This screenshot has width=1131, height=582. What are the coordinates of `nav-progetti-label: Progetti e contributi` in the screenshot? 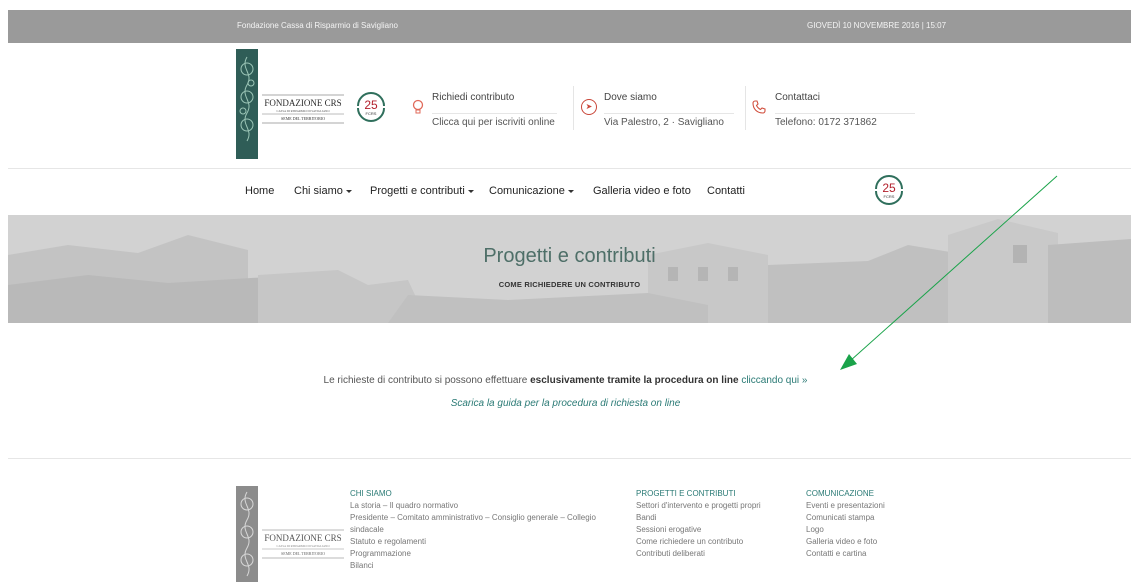 It's located at (417, 191).